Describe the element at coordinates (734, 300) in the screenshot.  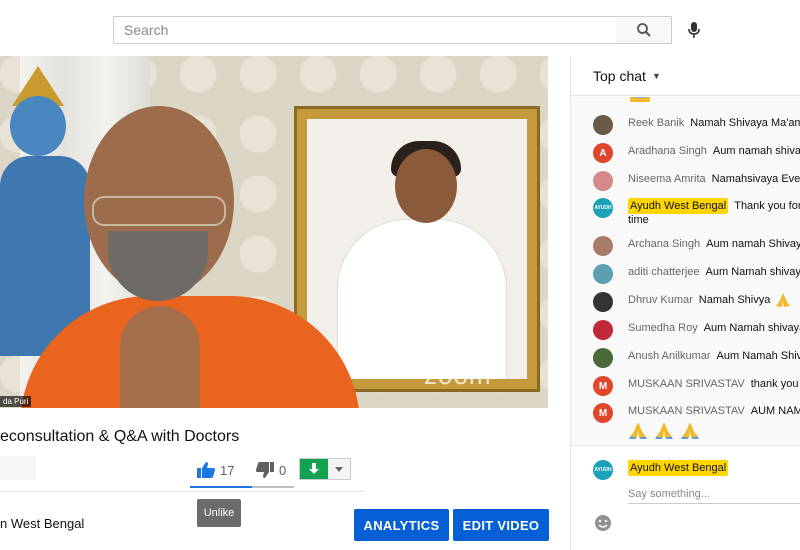
I see `message-text: Namah Shivya` at that location.